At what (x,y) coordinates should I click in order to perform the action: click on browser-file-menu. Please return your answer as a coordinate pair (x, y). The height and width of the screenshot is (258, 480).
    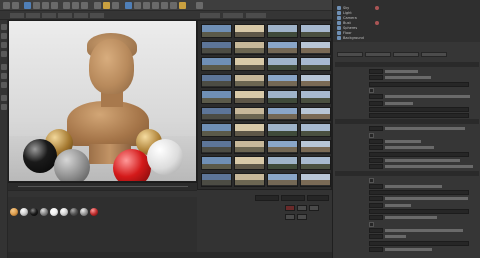
    Looking at the image, I should click on (210, 15).